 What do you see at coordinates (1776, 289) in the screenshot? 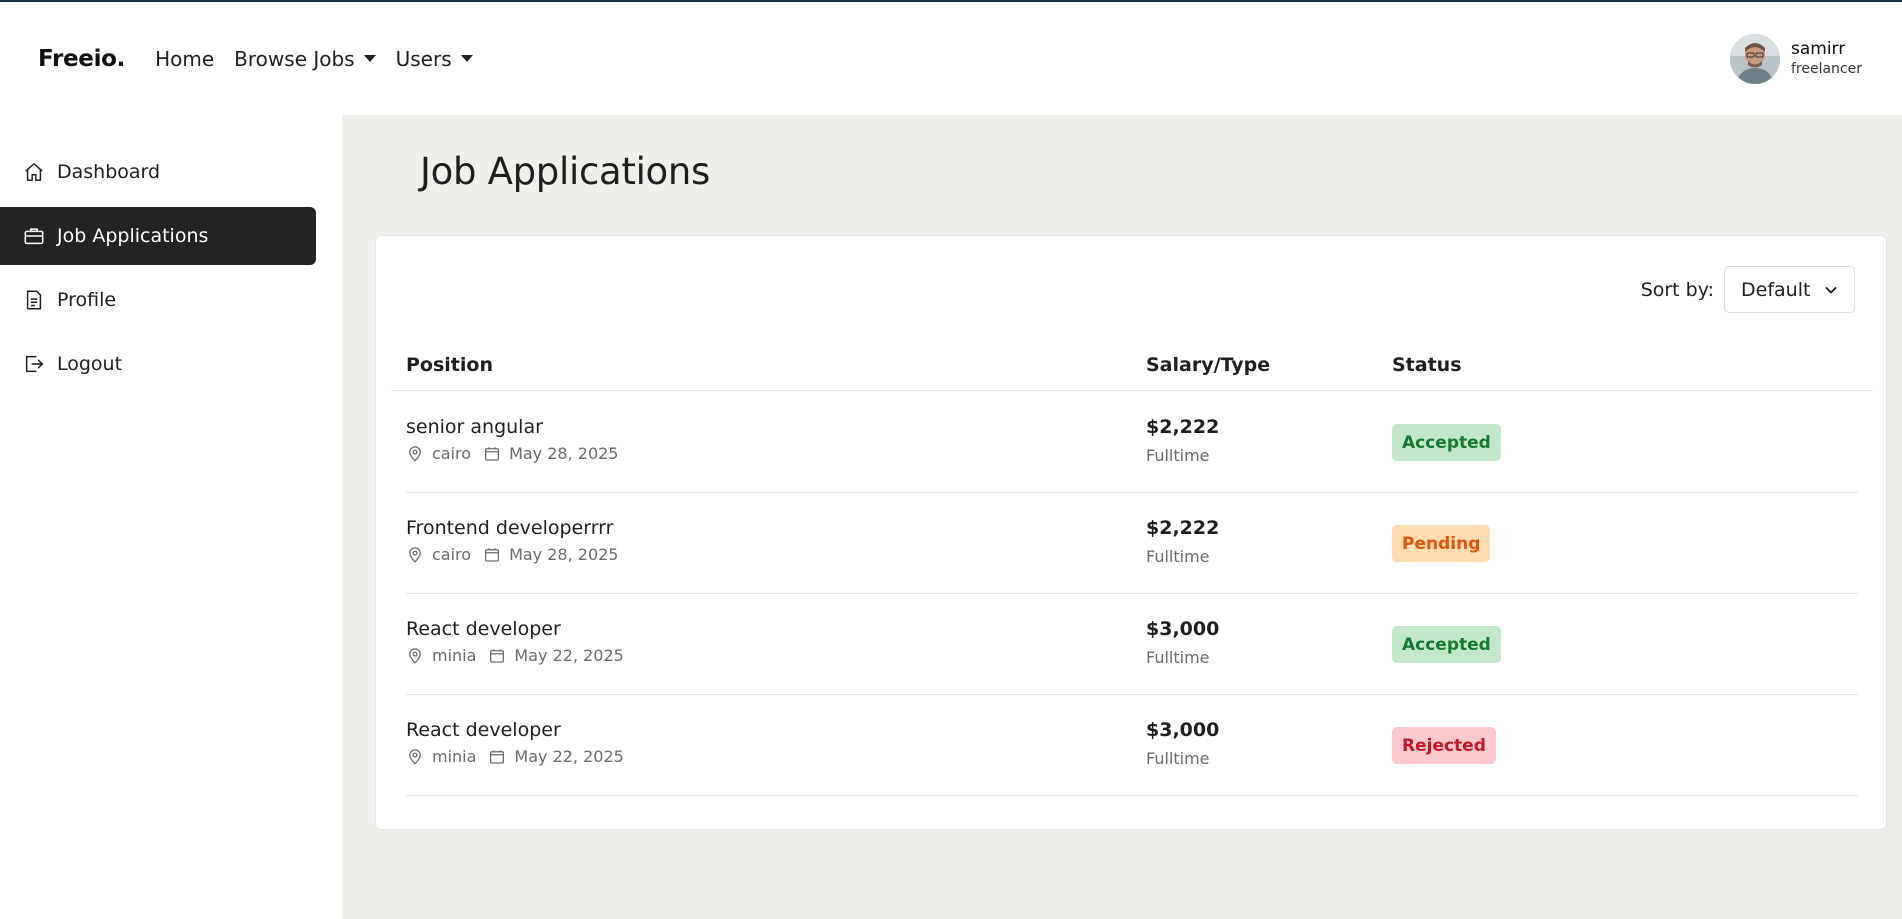
I see `sort-value: Default` at bounding box center [1776, 289].